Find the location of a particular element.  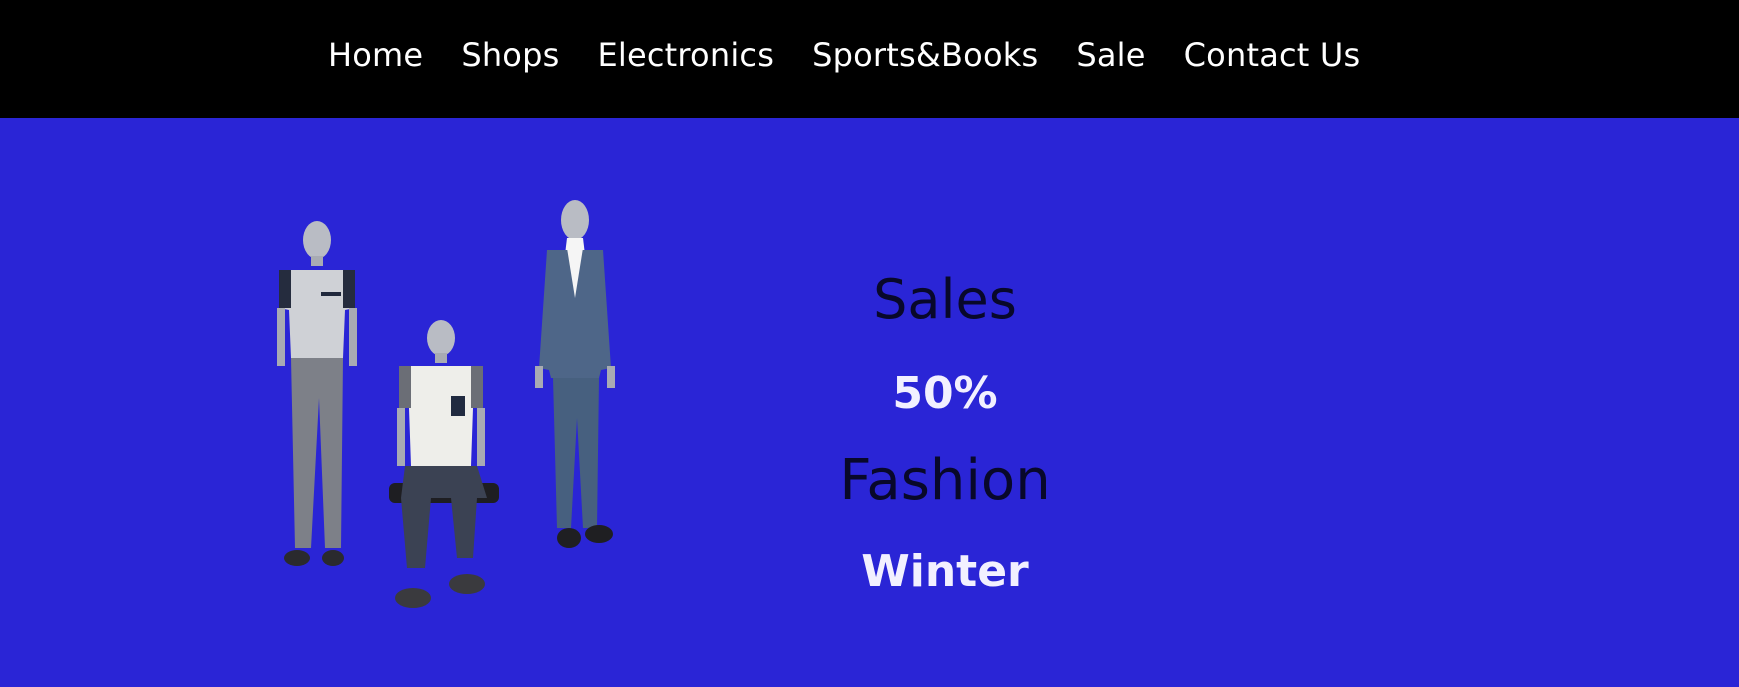

nav-link-sports-books: Sports&Books is located at coordinates (925, 55).